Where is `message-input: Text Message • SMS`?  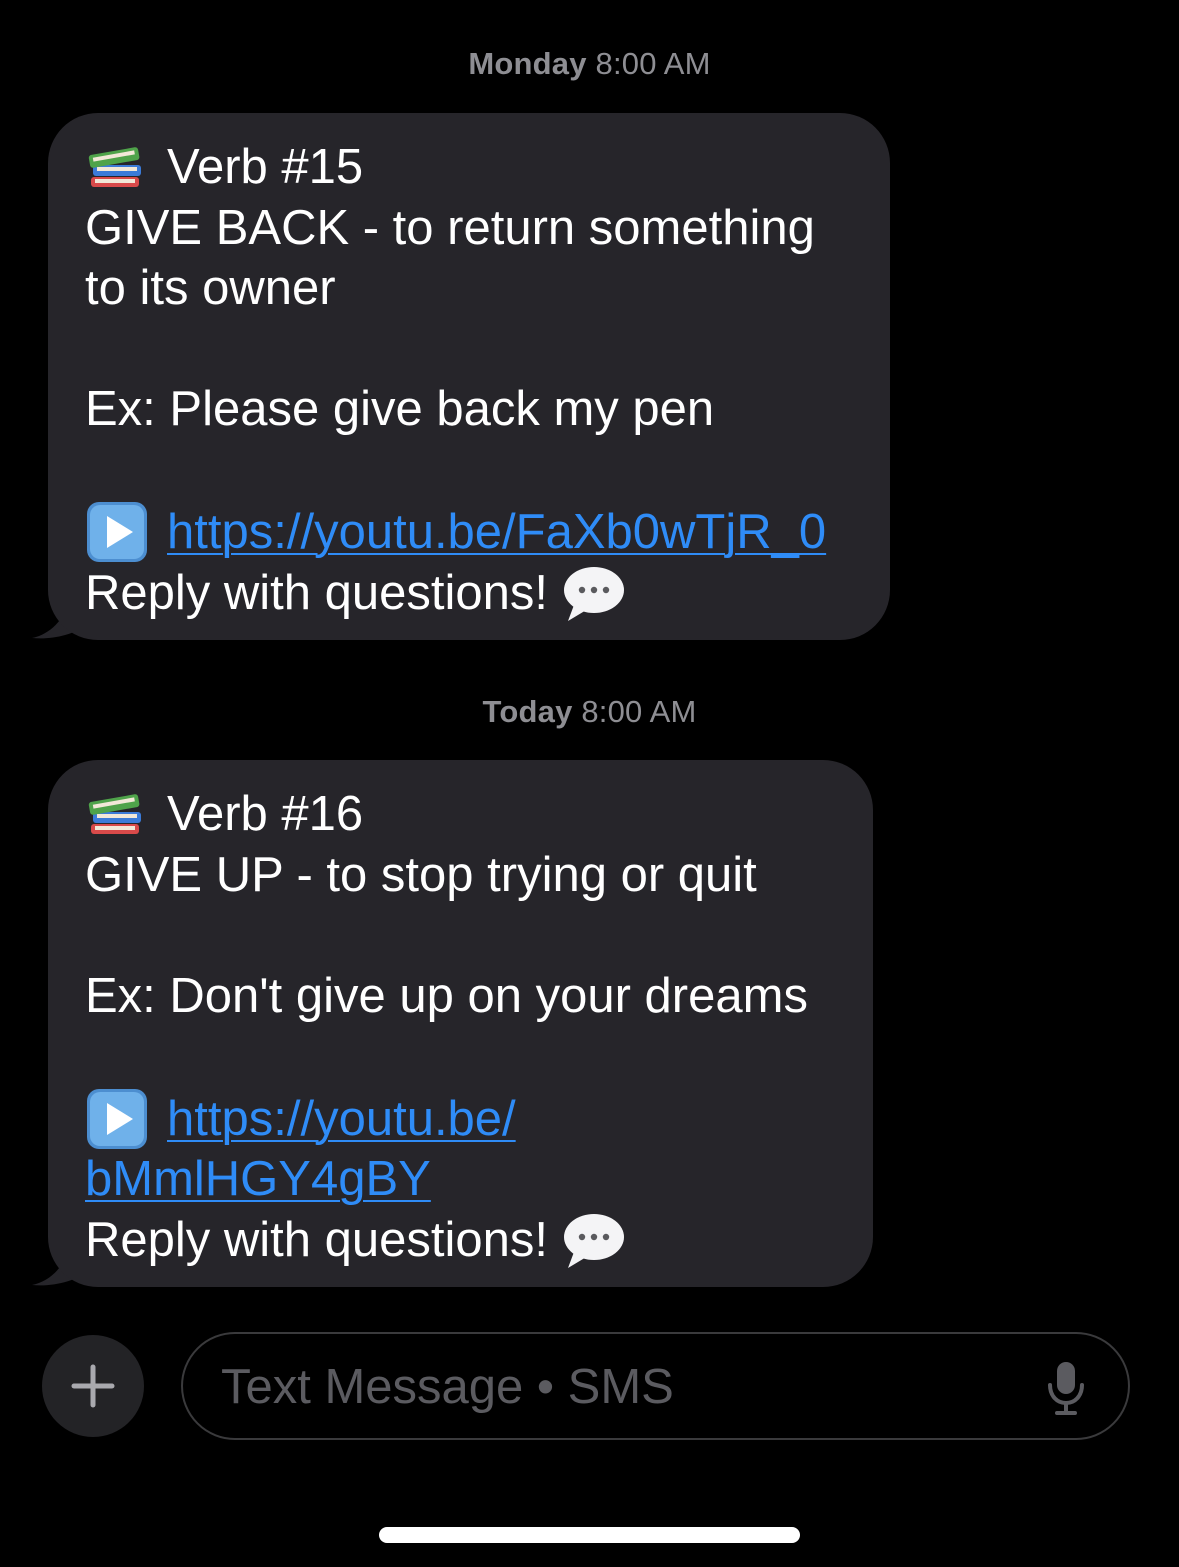
message-input: Text Message • SMS is located at coordinates (655, 1386).